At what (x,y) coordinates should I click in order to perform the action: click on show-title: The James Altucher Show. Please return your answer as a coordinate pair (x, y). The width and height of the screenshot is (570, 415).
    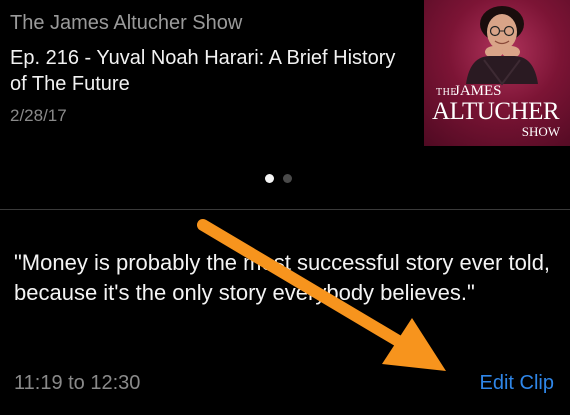
    Looking at the image, I should click on (126, 23).